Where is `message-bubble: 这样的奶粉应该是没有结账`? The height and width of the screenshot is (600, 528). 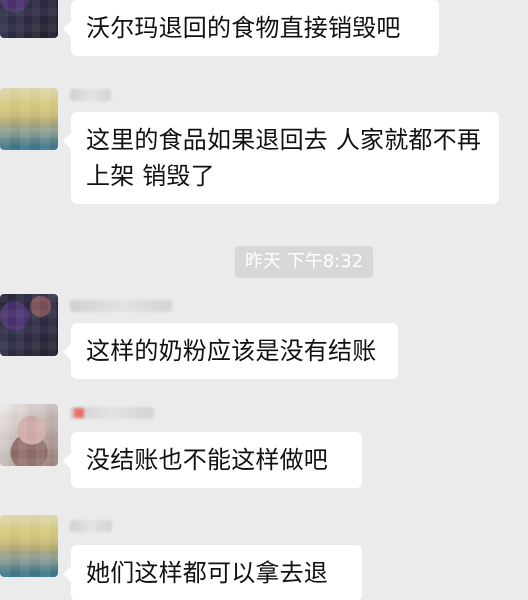
message-bubble: 这样的奶粉应该是没有结账 is located at coordinates (230, 351).